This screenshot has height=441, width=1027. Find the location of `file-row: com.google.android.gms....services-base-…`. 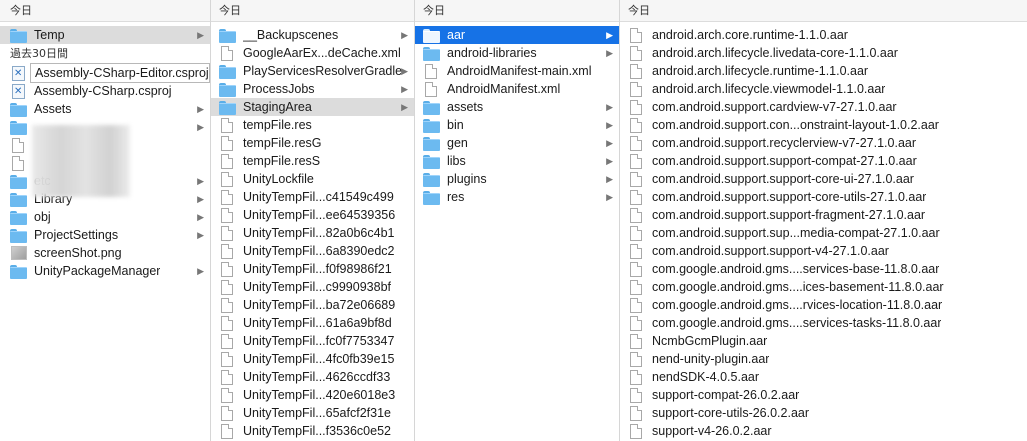

file-row: com.google.android.gms....services-base-… is located at coordinates (823, 269).